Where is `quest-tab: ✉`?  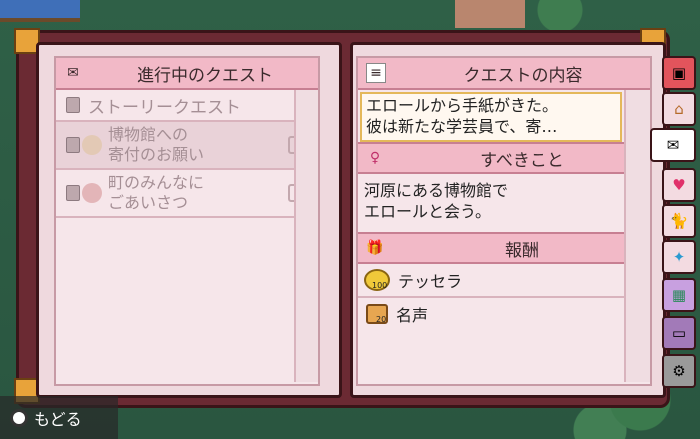 quest-tab: ✉ is located at coordinates (673, 145).